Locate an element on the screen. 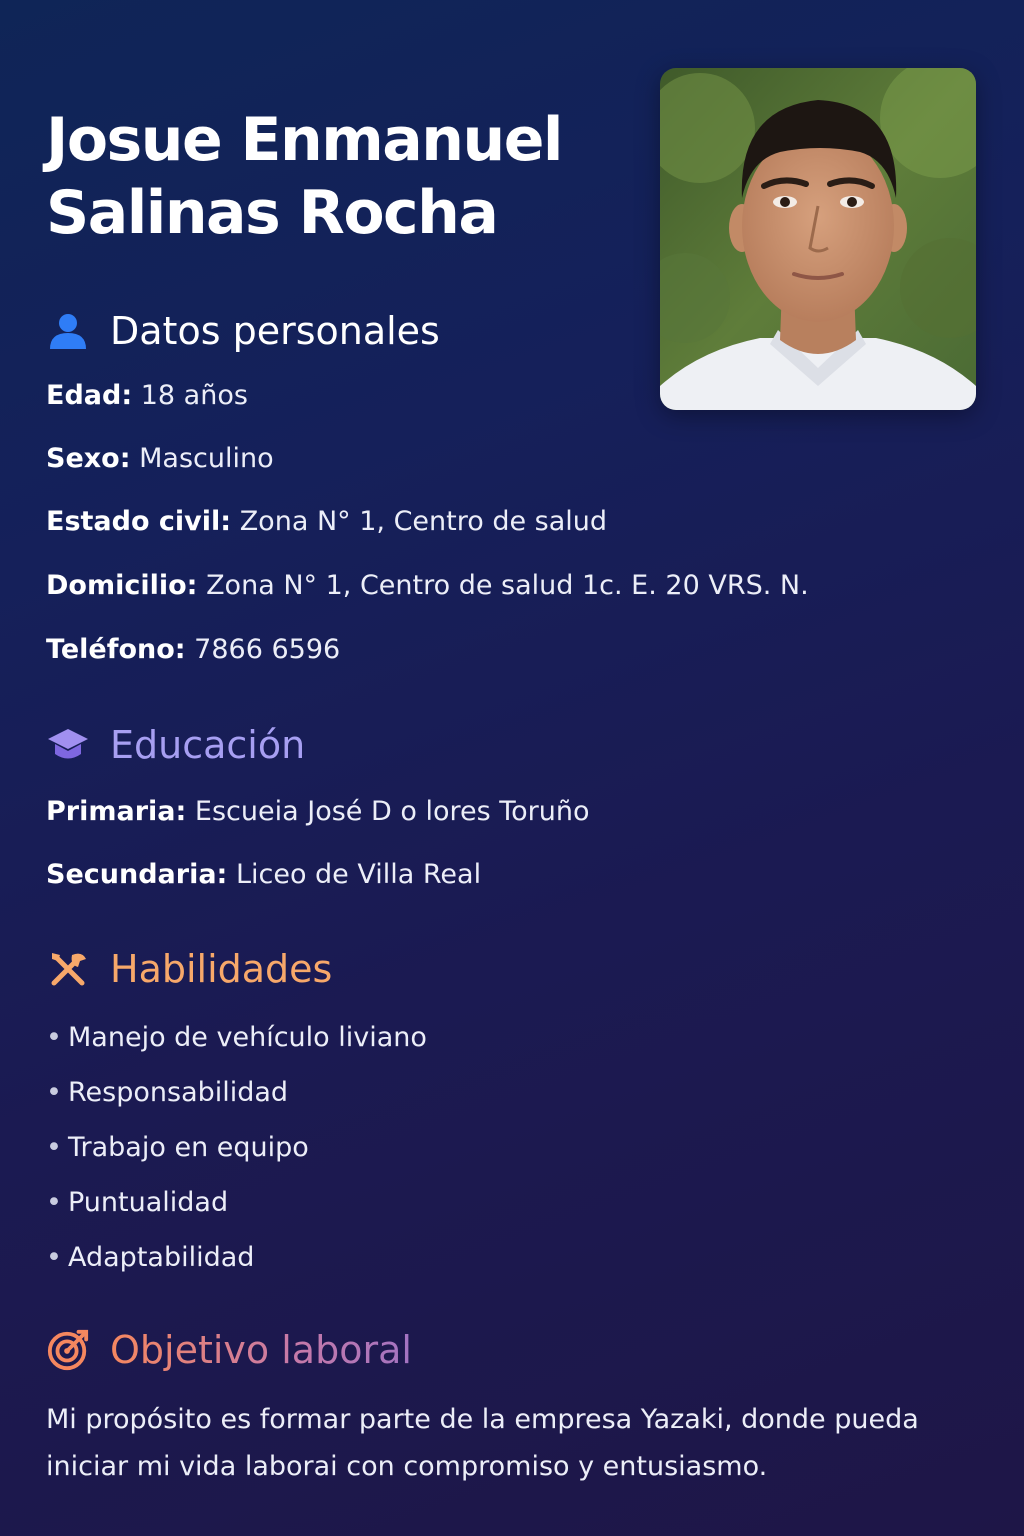  field-primary-school: Primaria: Escueia José D o lores Toruño is located at coordinates (318, 811).